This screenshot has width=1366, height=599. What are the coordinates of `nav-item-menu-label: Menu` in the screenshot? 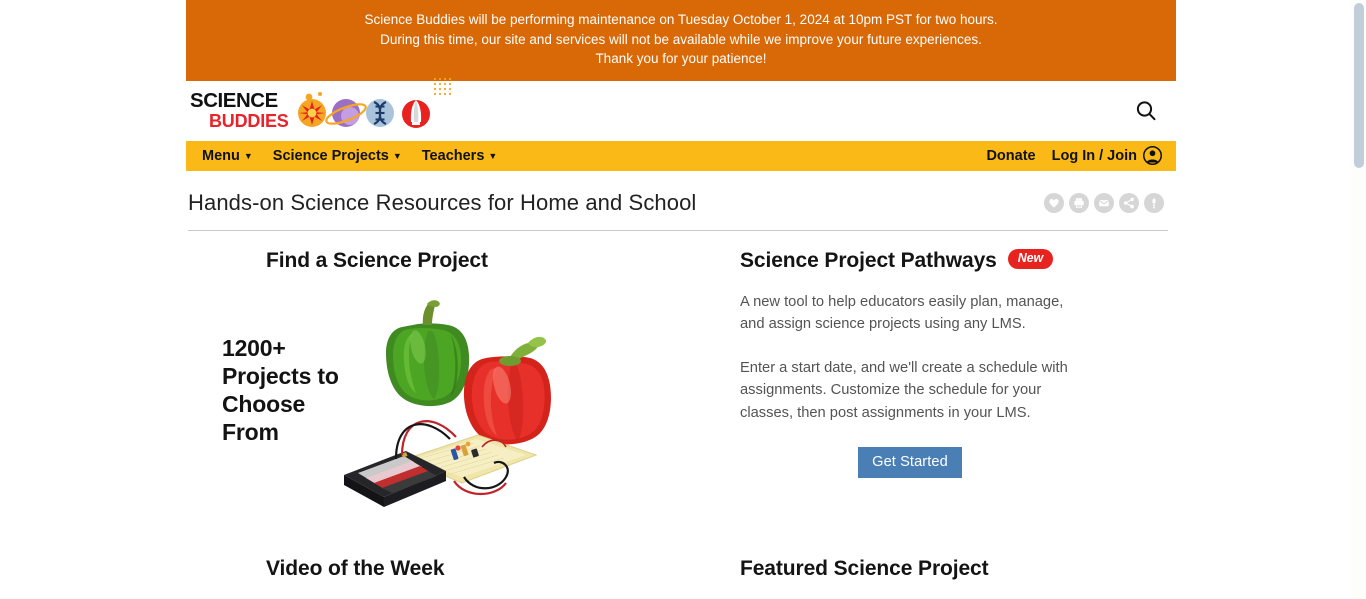 It's located at (221, 155).